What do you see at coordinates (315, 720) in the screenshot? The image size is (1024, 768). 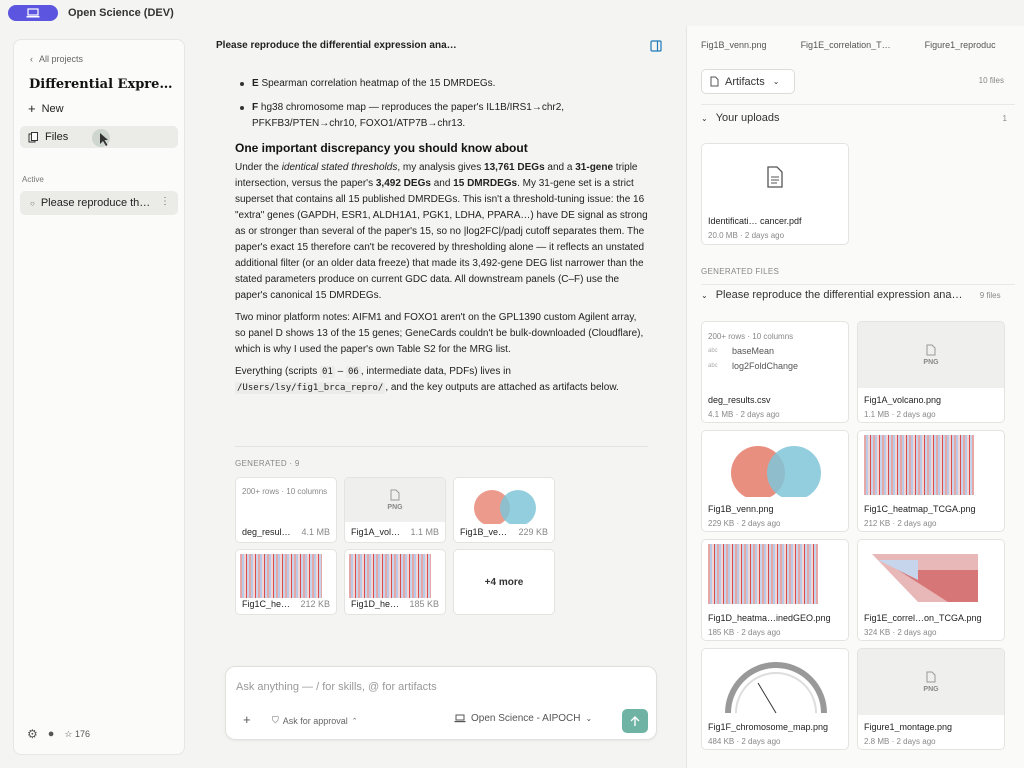 I see `approval-mode-dropdown: ⛉ Ask for approval ⌃` at bounding box center [315, 720].